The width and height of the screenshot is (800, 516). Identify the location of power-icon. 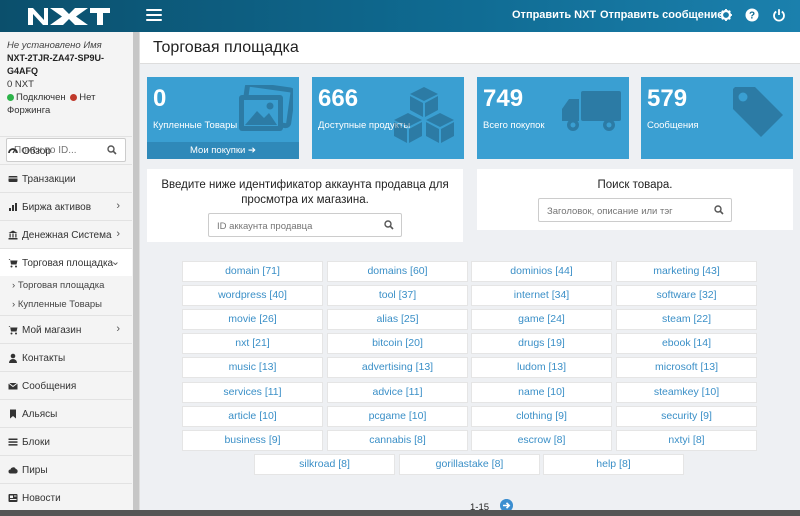
(779, 15).